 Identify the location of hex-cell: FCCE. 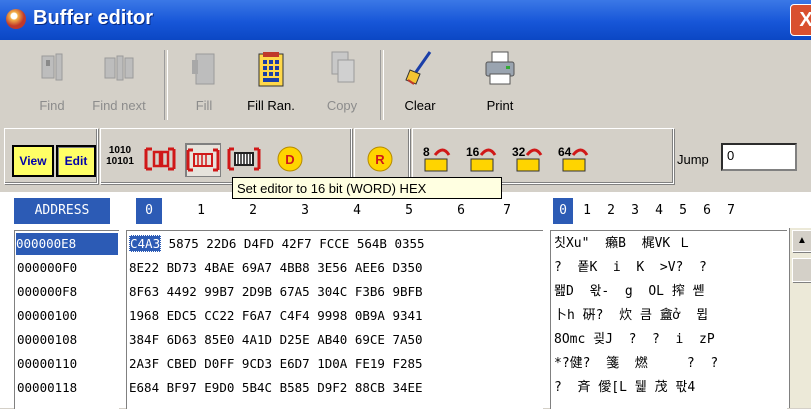
(334, 243).